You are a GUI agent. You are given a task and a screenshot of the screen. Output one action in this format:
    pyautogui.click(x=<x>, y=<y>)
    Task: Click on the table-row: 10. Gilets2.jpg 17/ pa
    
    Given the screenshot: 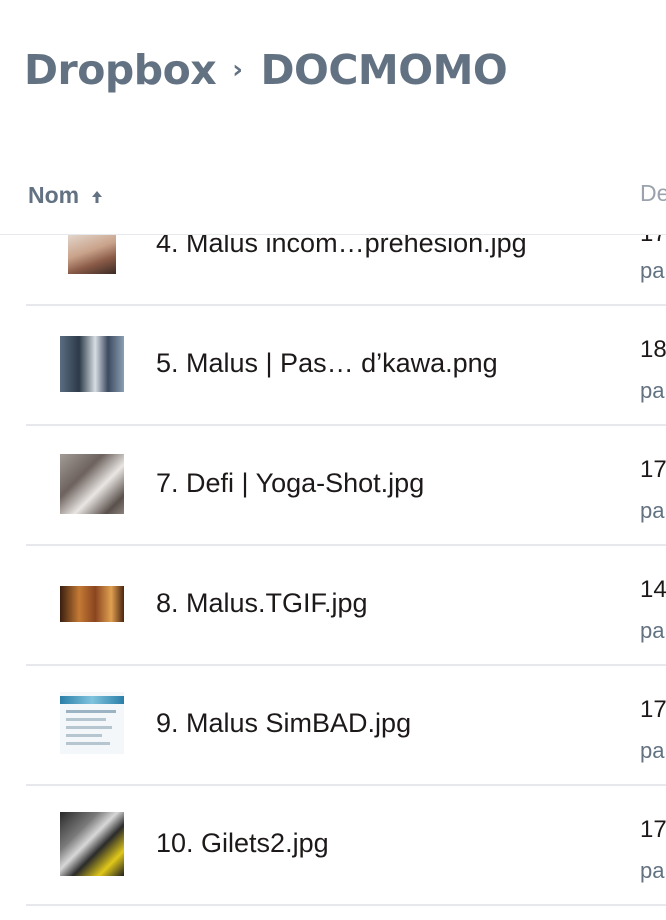 What is the action you would take?
    pyautogui.click(x=346, y=845)
    